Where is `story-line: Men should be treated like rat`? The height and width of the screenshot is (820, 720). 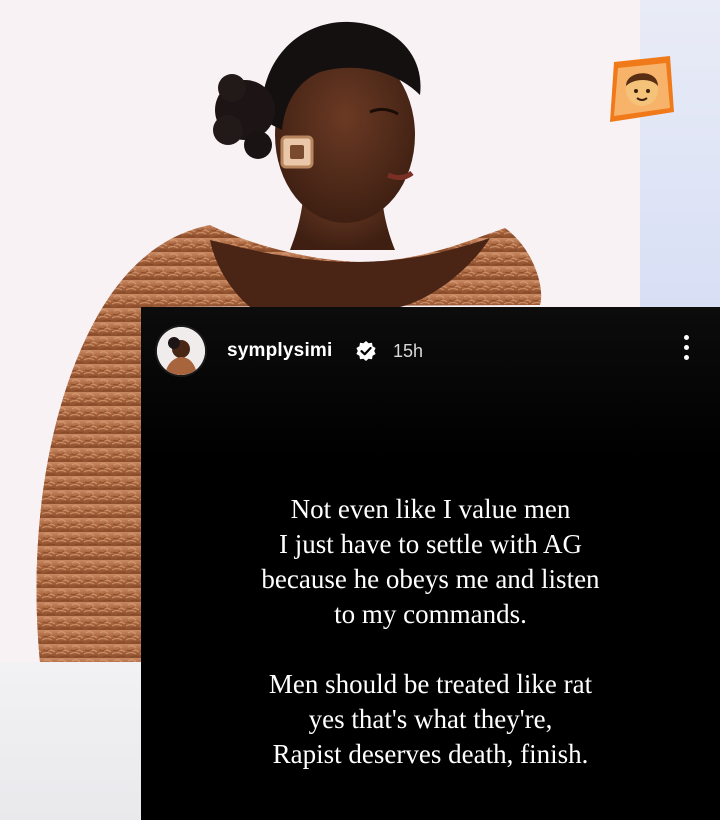
story-line: Men should be treated like rat is located at coordinates (430, 684).